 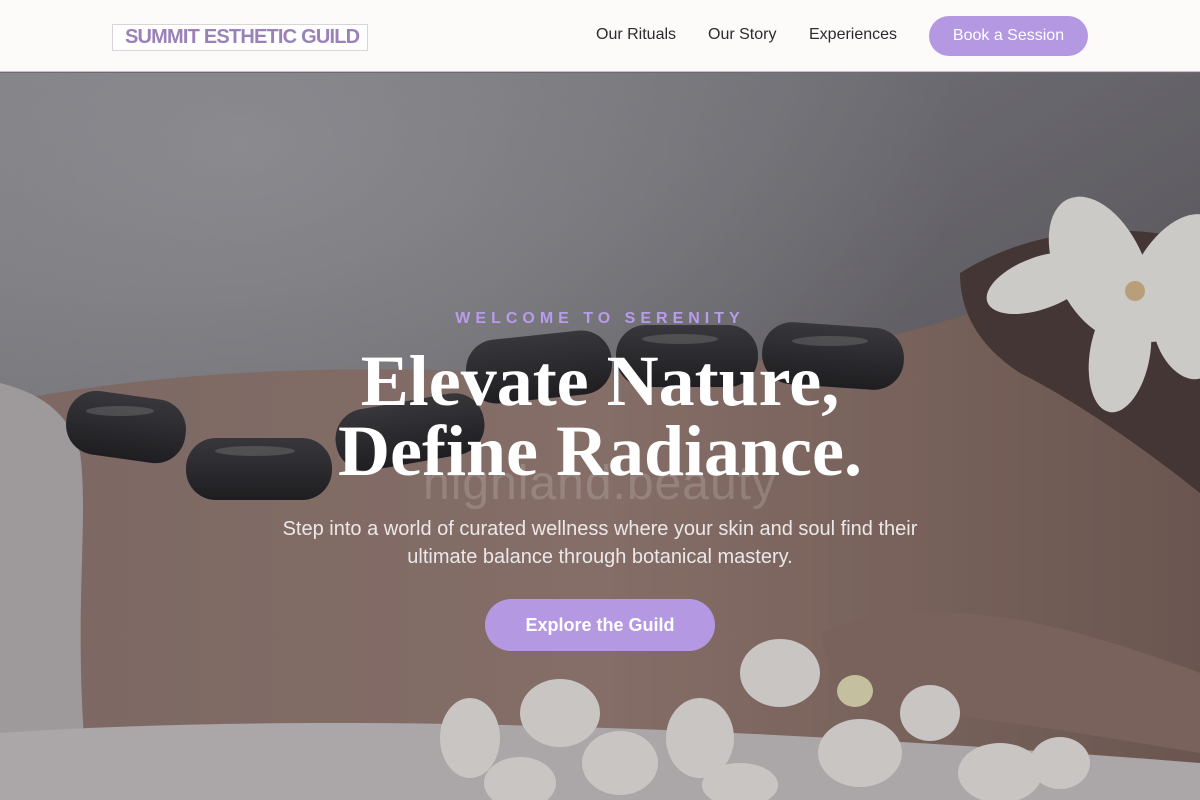 What do you see at coordinates (600, 381) in the screenshot?
I see `hero-headline-line1: Elevate Nature,` at bounding box center [600, 381].